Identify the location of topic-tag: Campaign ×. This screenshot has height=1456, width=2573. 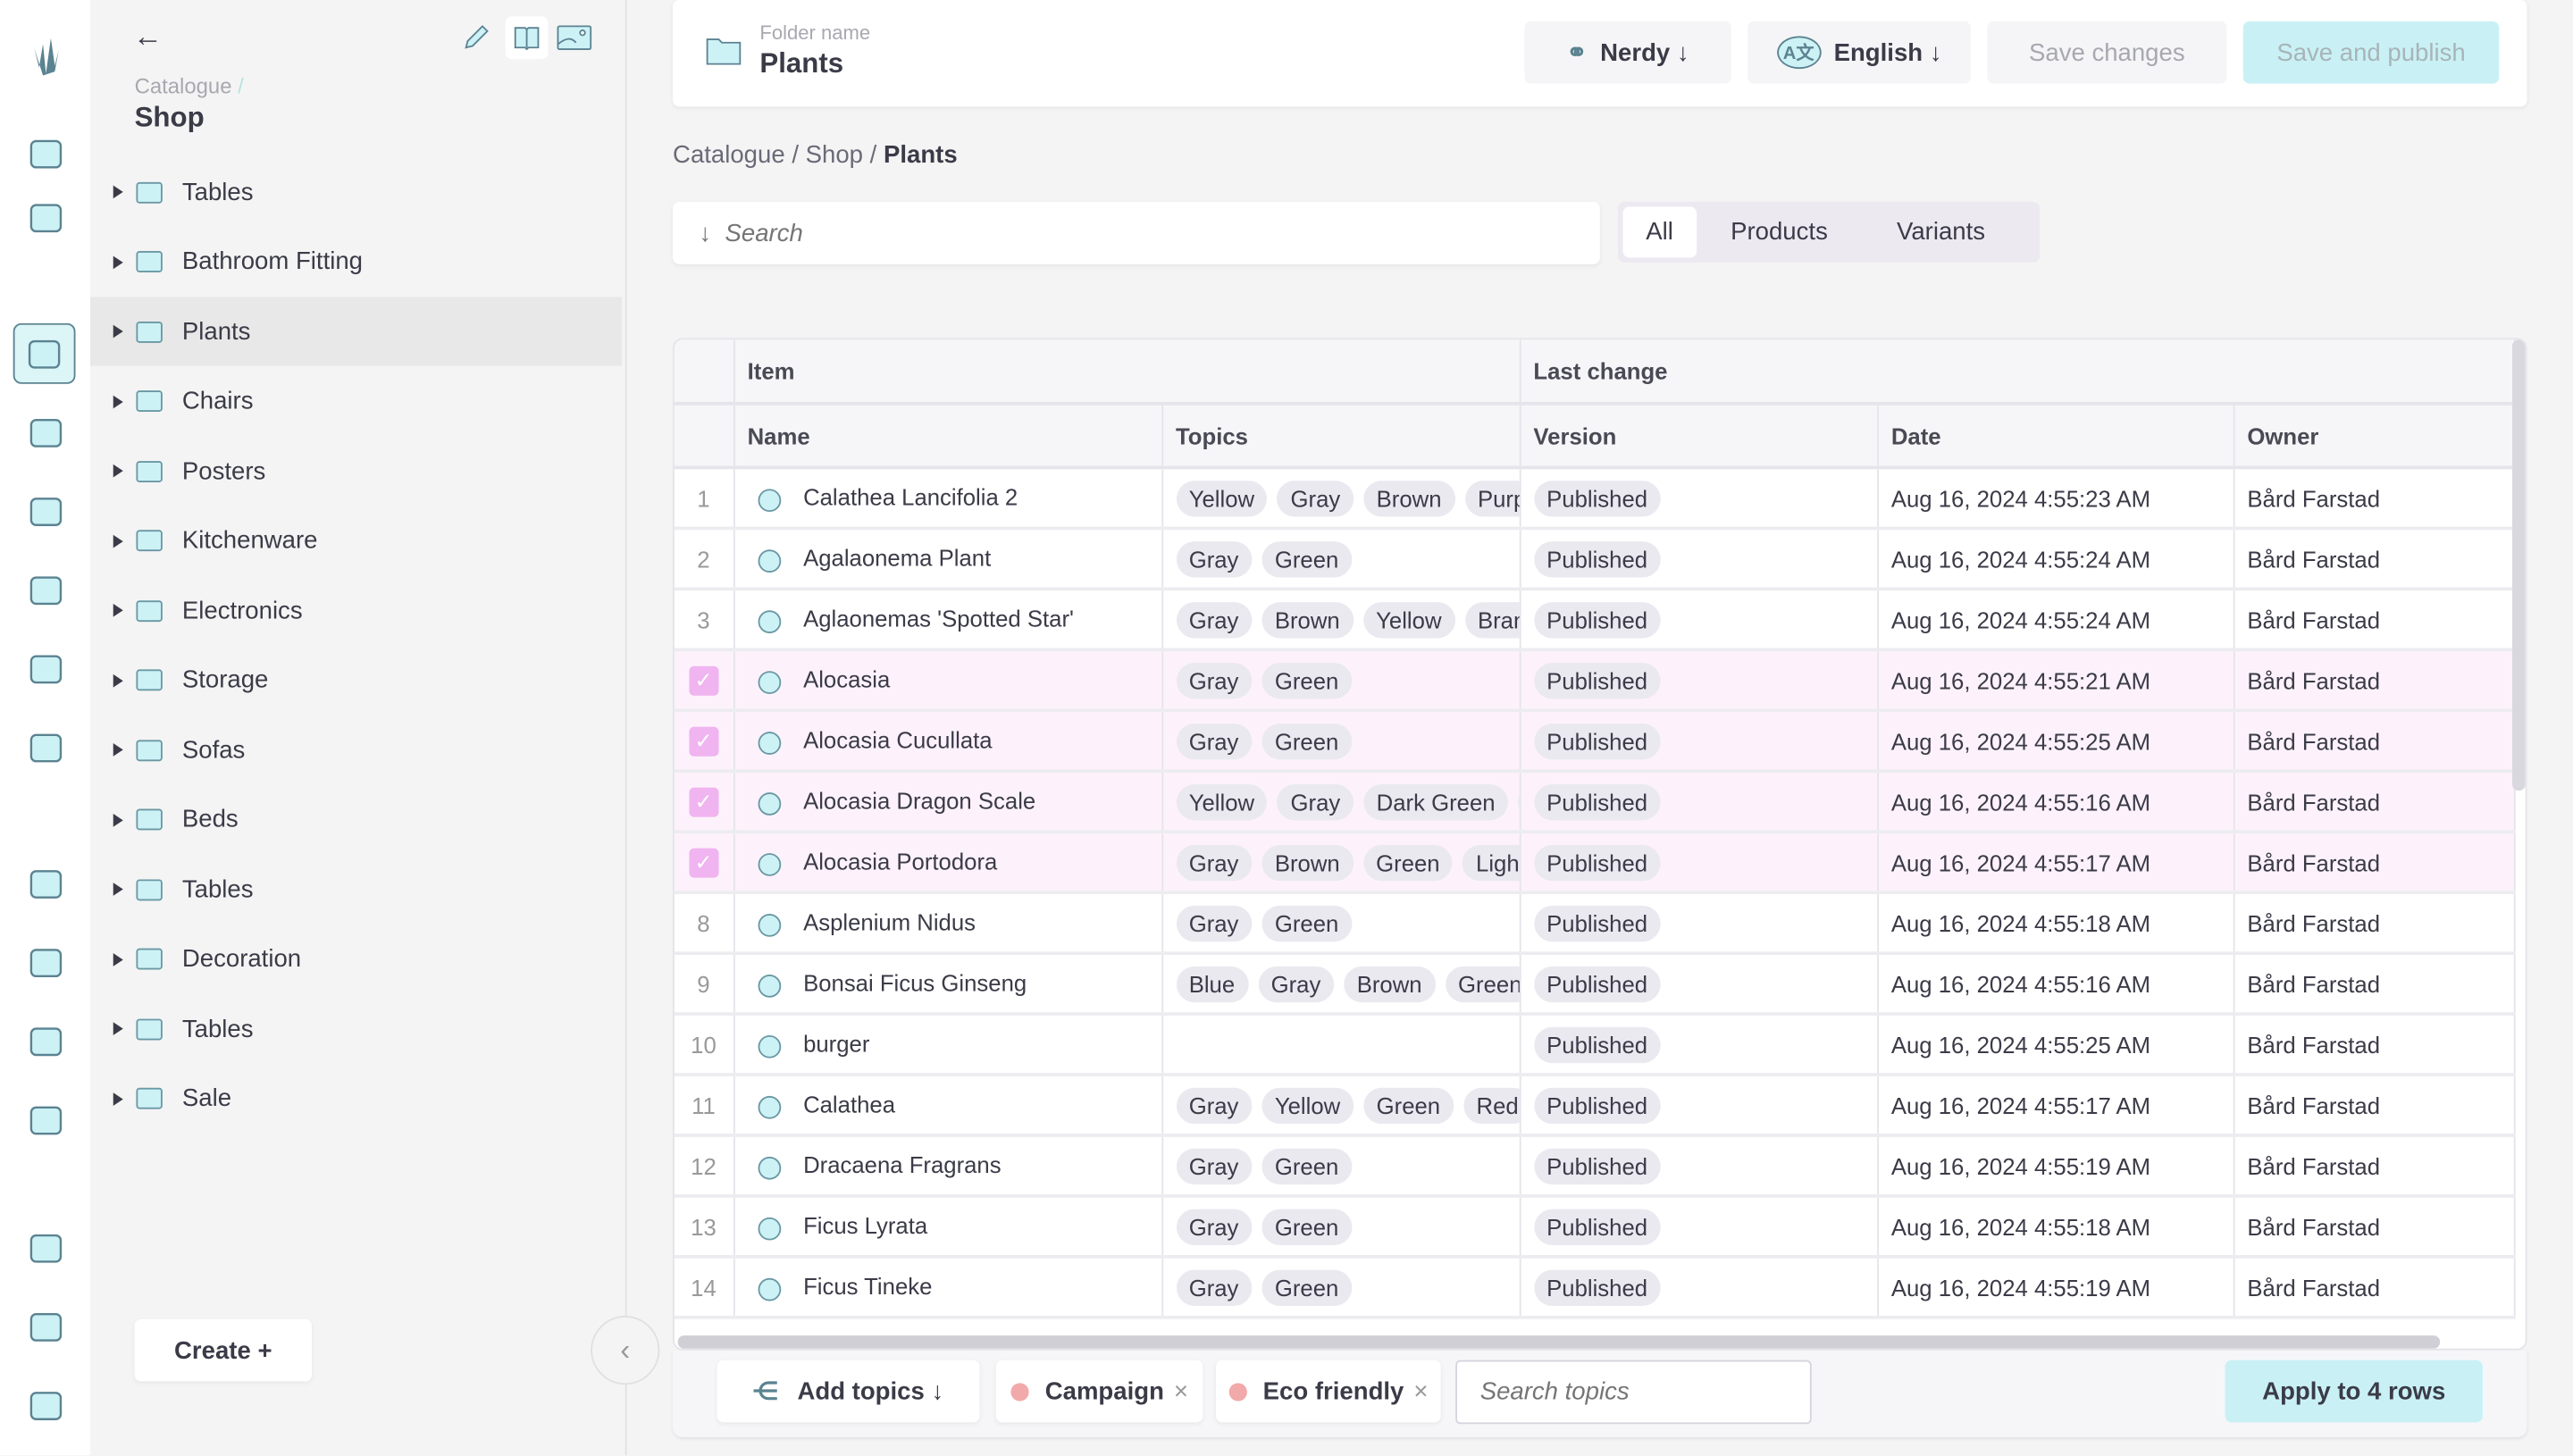
(1099, 1391).